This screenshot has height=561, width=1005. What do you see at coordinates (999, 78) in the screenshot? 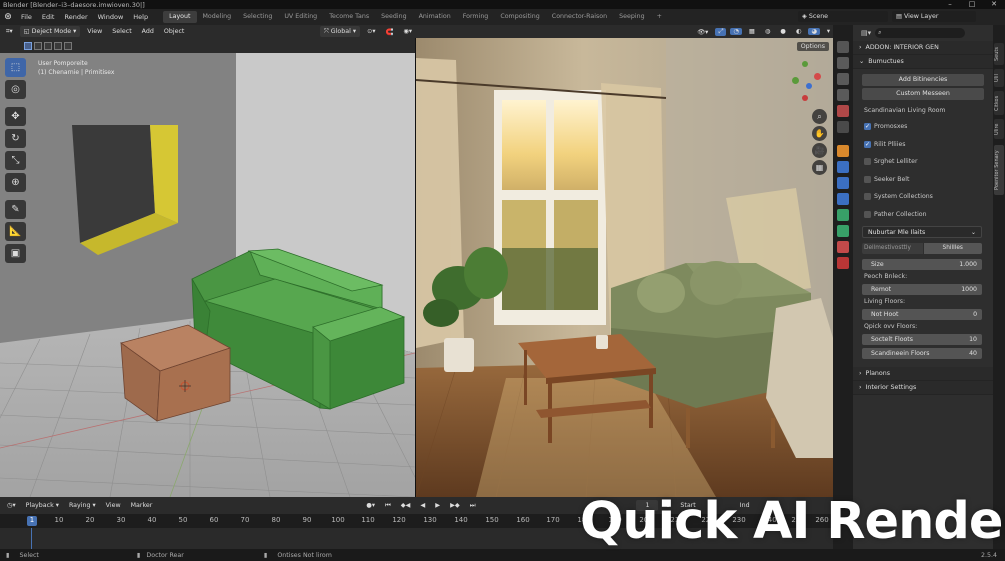
I see `side-tab-1: Ulil` at bounding box center [999, 78].